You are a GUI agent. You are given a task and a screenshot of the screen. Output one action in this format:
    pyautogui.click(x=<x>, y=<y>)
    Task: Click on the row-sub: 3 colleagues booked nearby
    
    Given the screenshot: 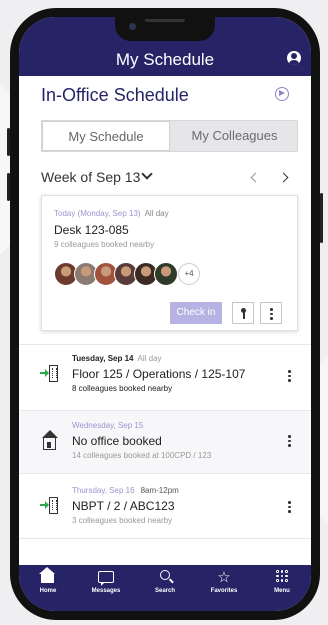 What is the action you would take?
    pyautogui.click(x=122, y=520)
    